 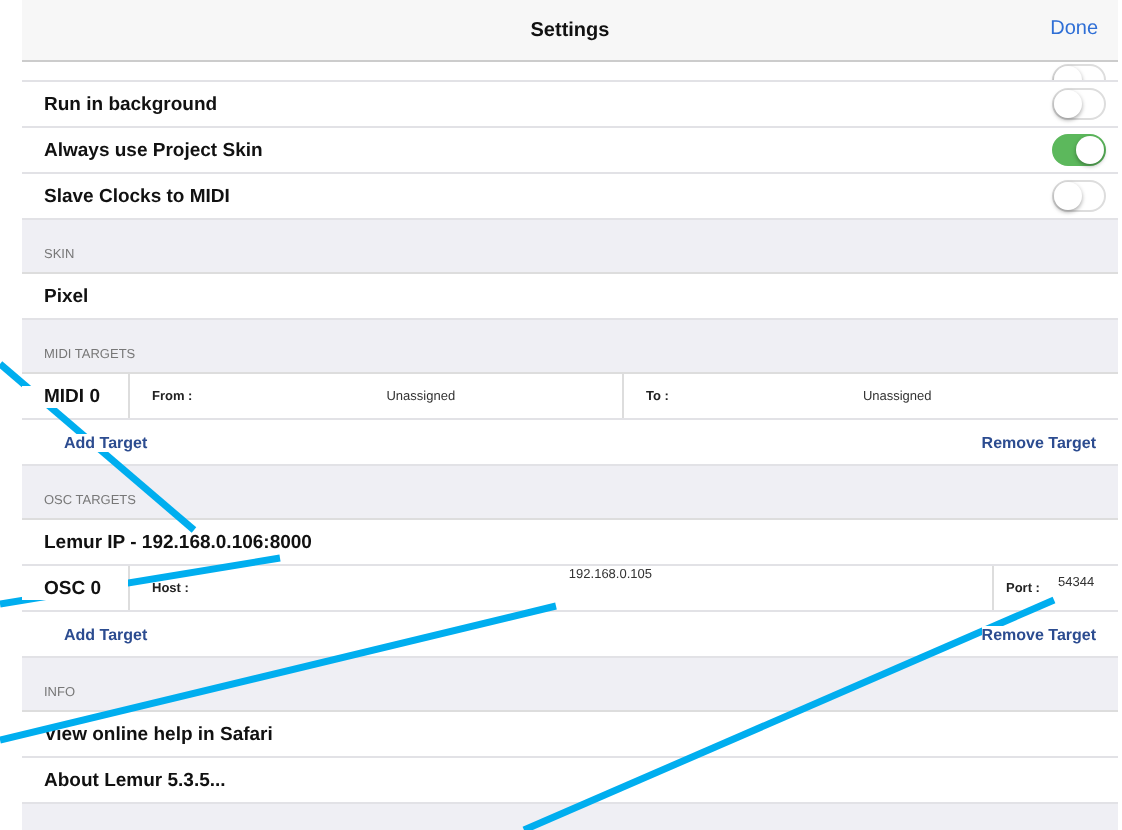 I want to click on toggle-switch, so click(x=1079, y=150).